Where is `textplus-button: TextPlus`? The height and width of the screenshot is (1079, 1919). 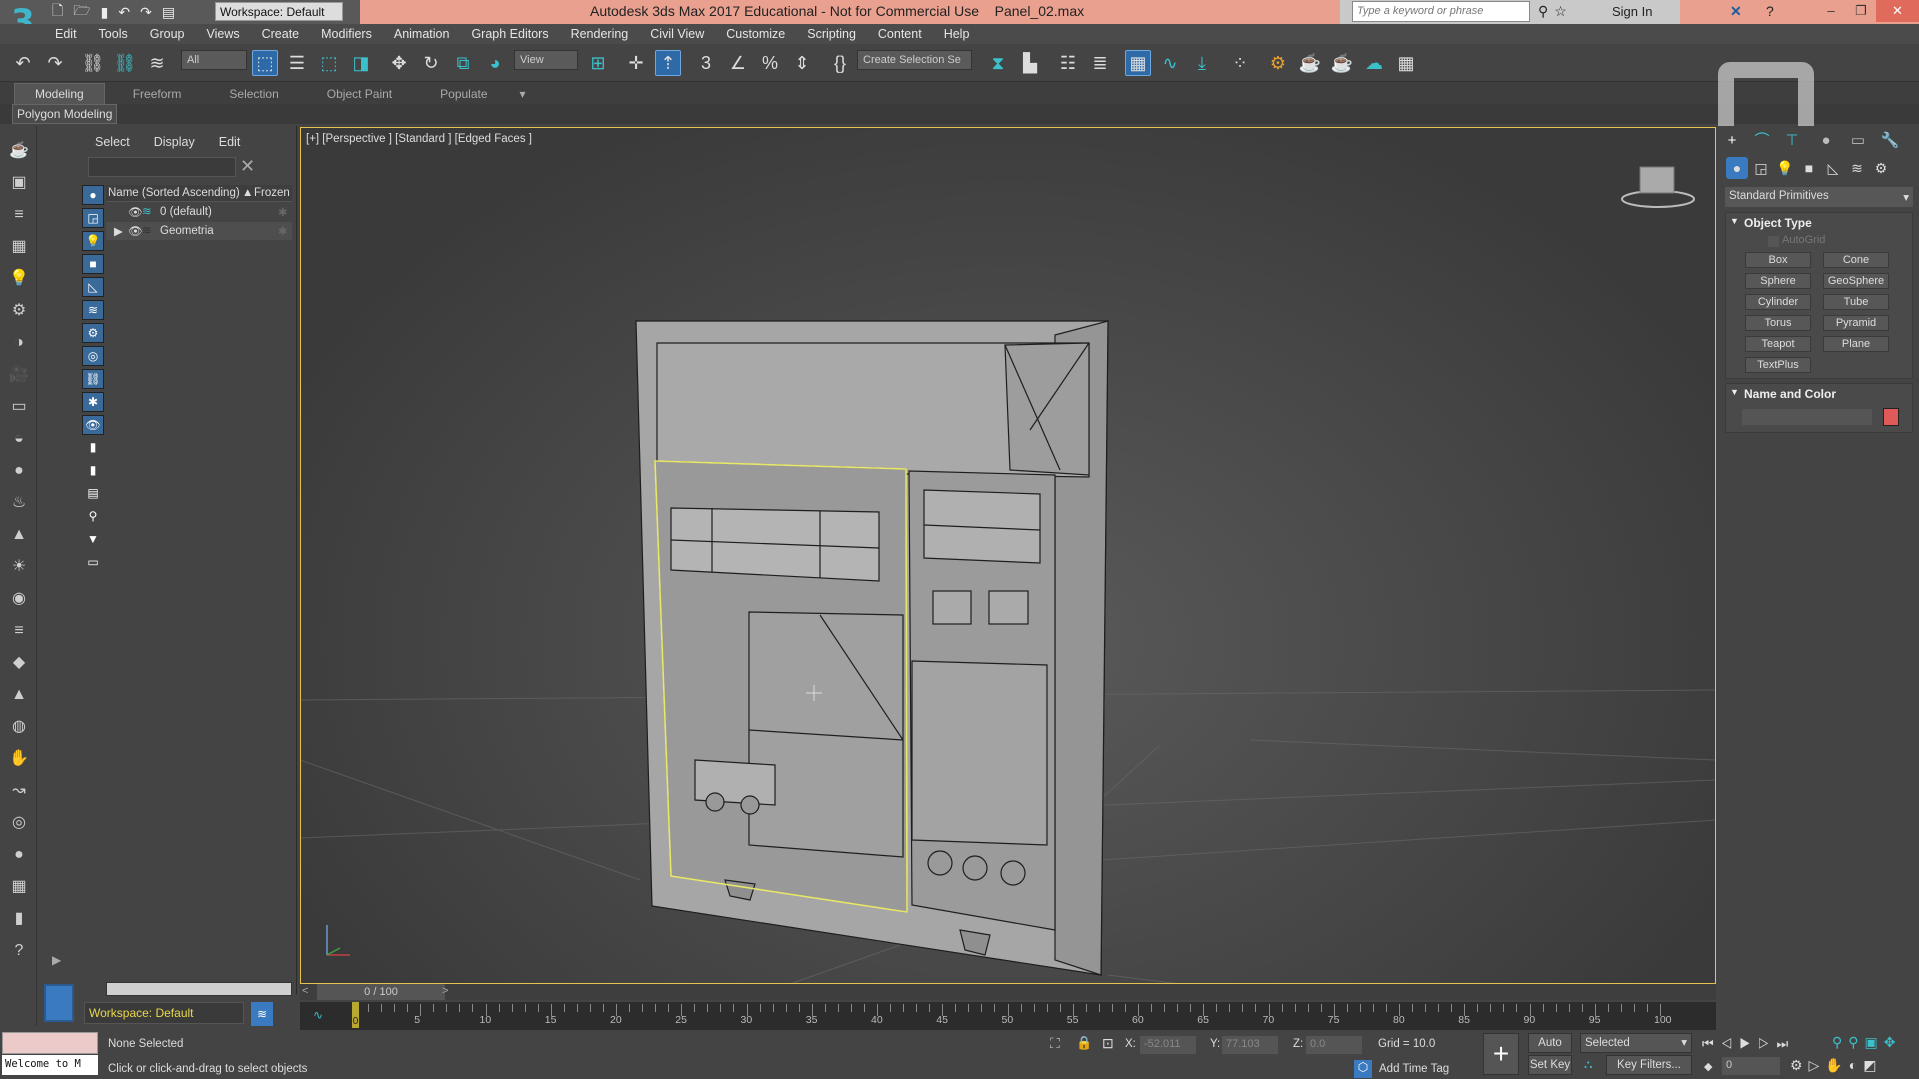 textplus-button: TextPlus is located at coordinates (1778, 365).